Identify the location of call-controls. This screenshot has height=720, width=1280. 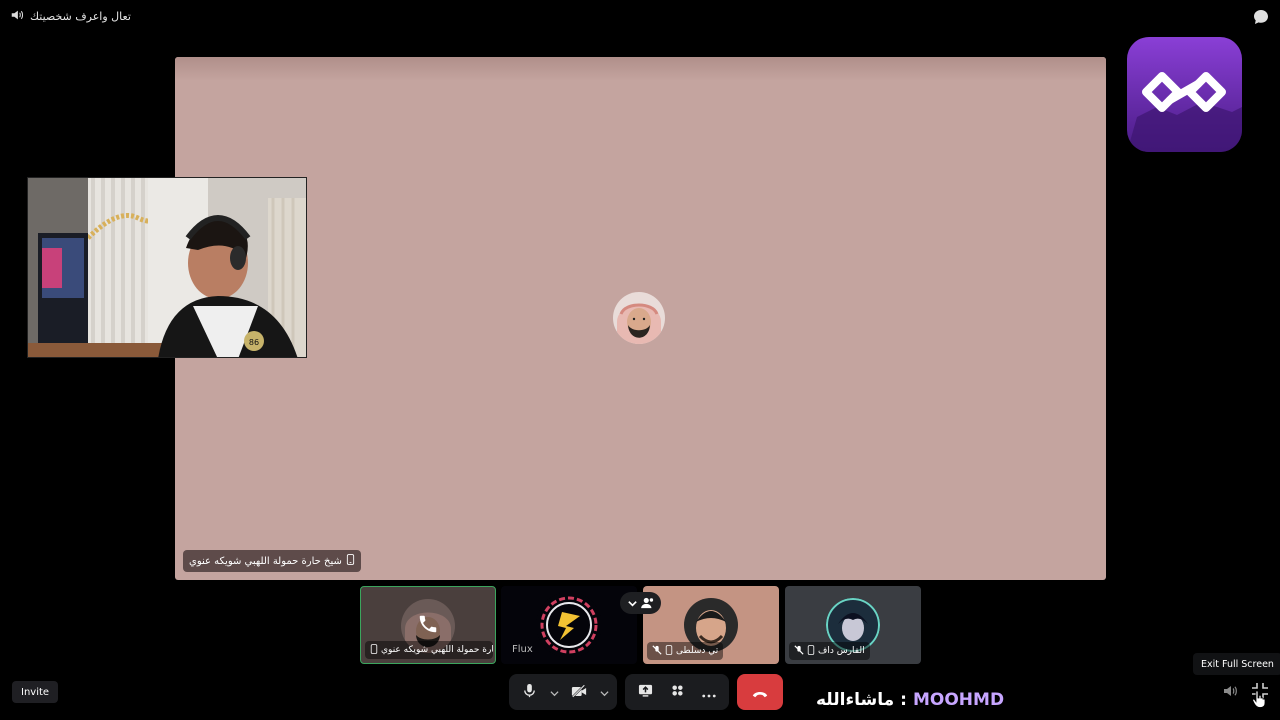
(646, 692).